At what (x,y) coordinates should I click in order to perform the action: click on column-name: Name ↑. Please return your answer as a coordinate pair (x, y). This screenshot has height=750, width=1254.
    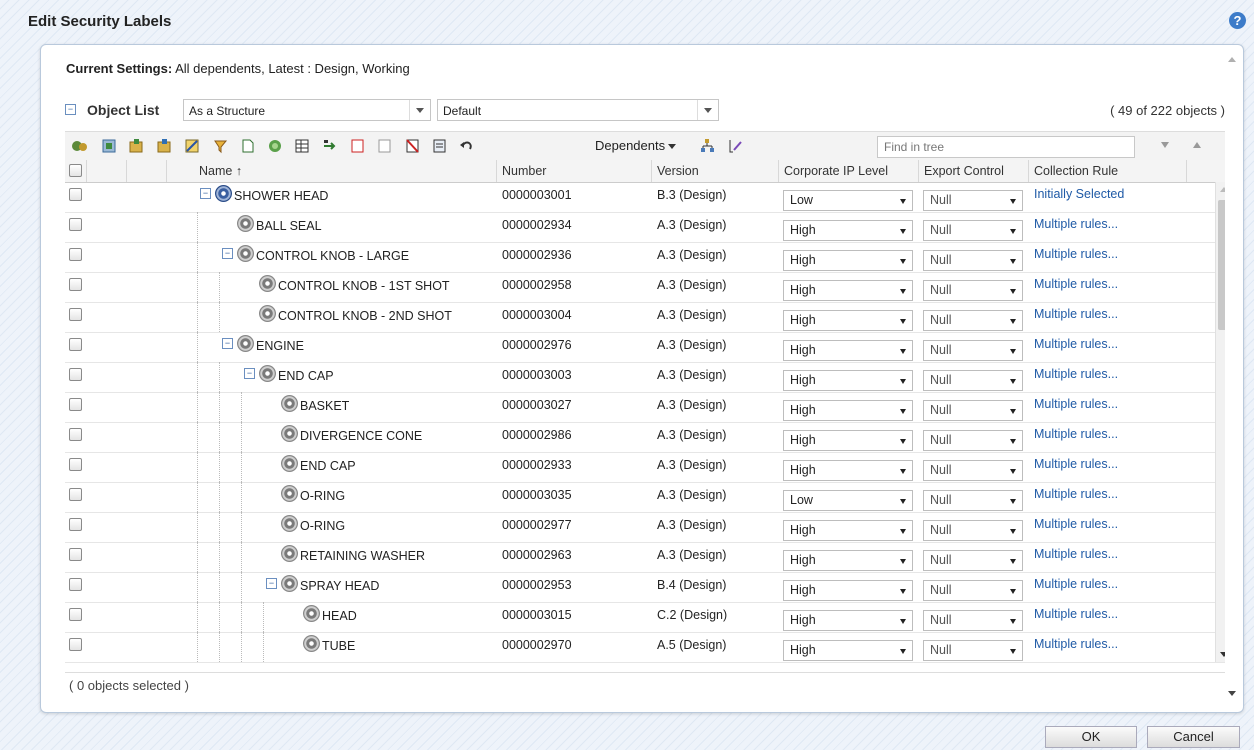
    Looking at the image, I should click on (332, 171).